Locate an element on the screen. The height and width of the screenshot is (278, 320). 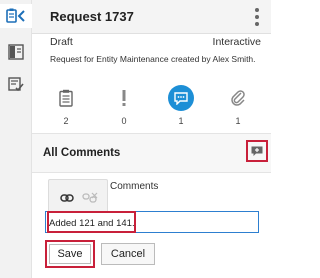
comment-field is located at coordinates (152, 222).